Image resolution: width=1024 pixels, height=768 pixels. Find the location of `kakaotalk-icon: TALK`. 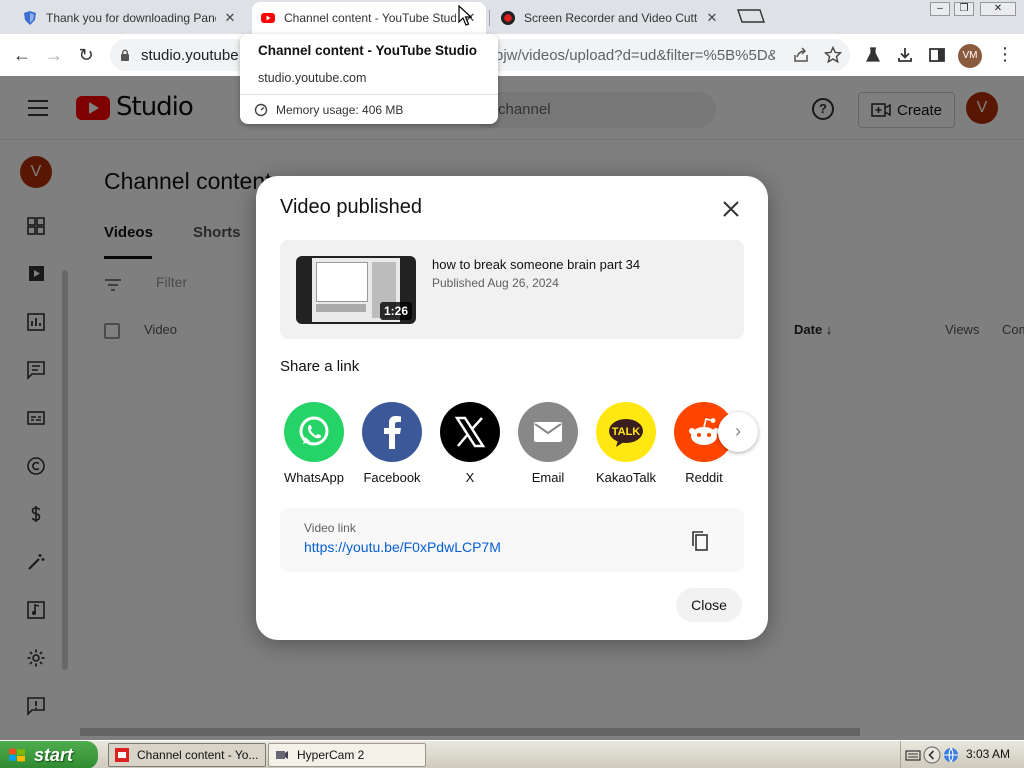

kakaotalk-icon: TALK is located at coordinates (626, 433).